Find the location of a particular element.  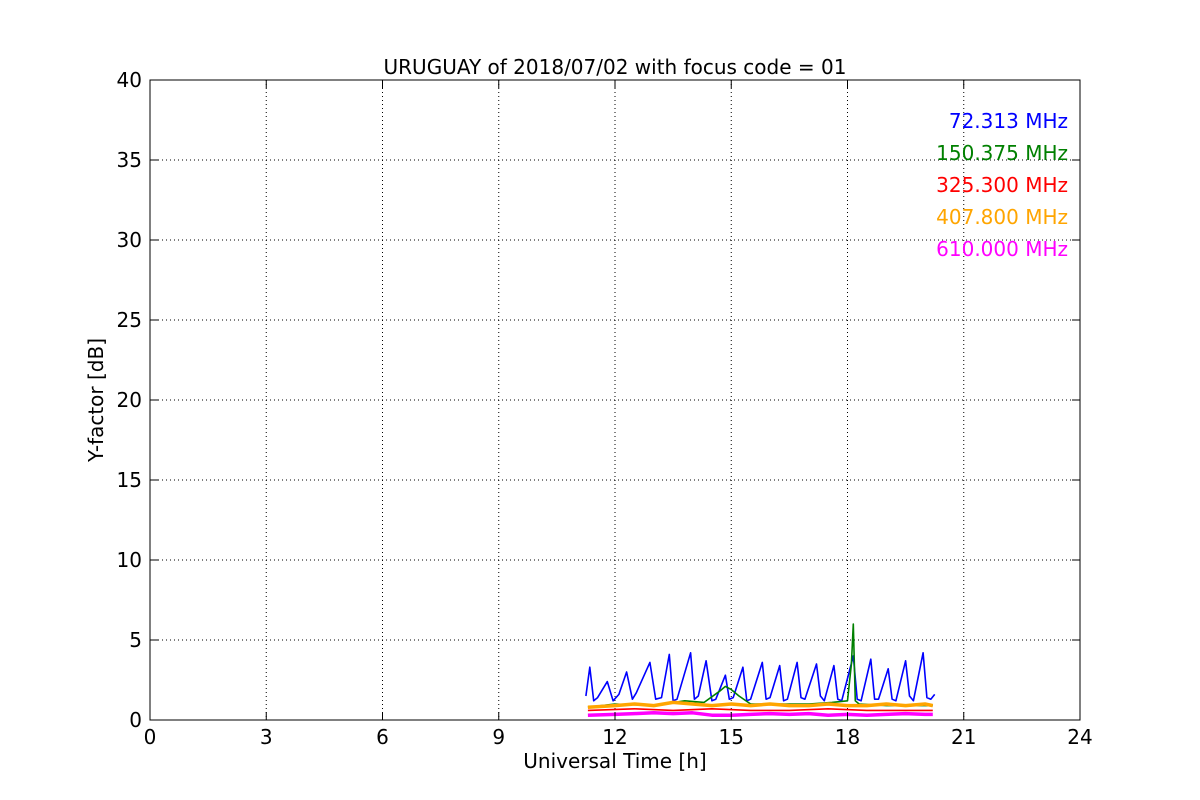

y-tick-label: 25 is located at coordinates (129, 320).